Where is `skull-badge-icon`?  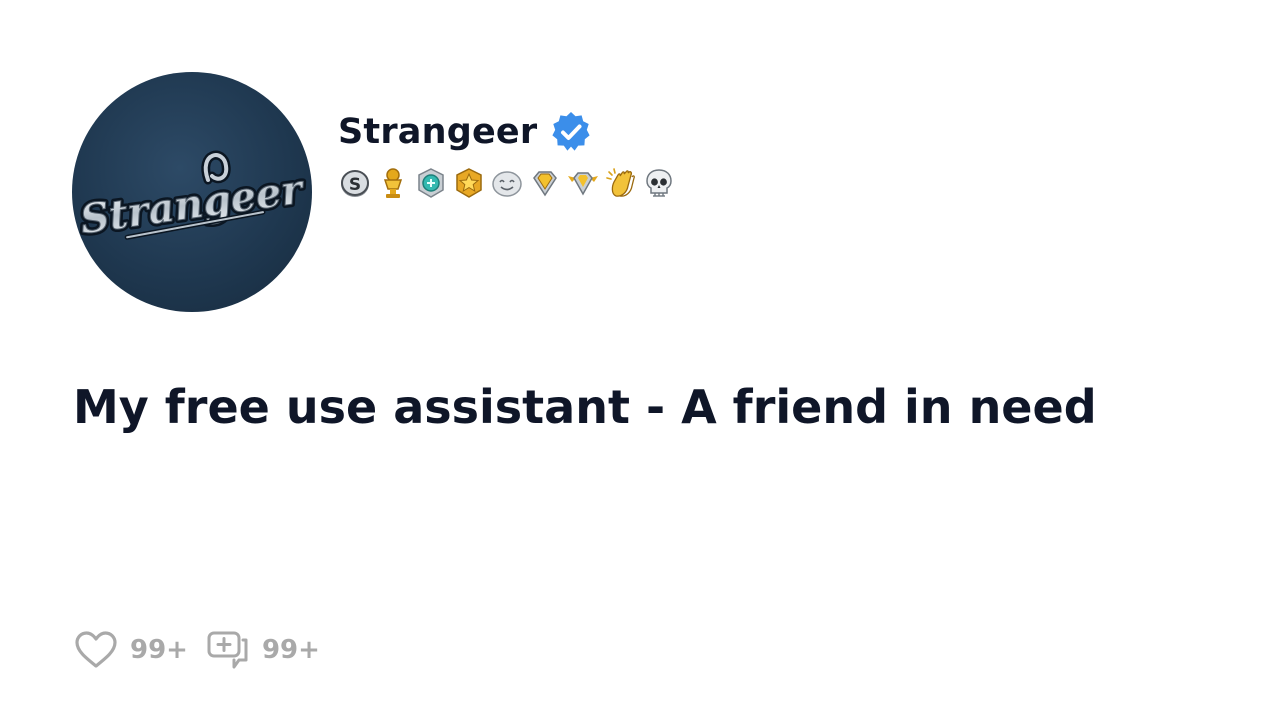 skull-badge-icon is located at coordinates (659, 183).